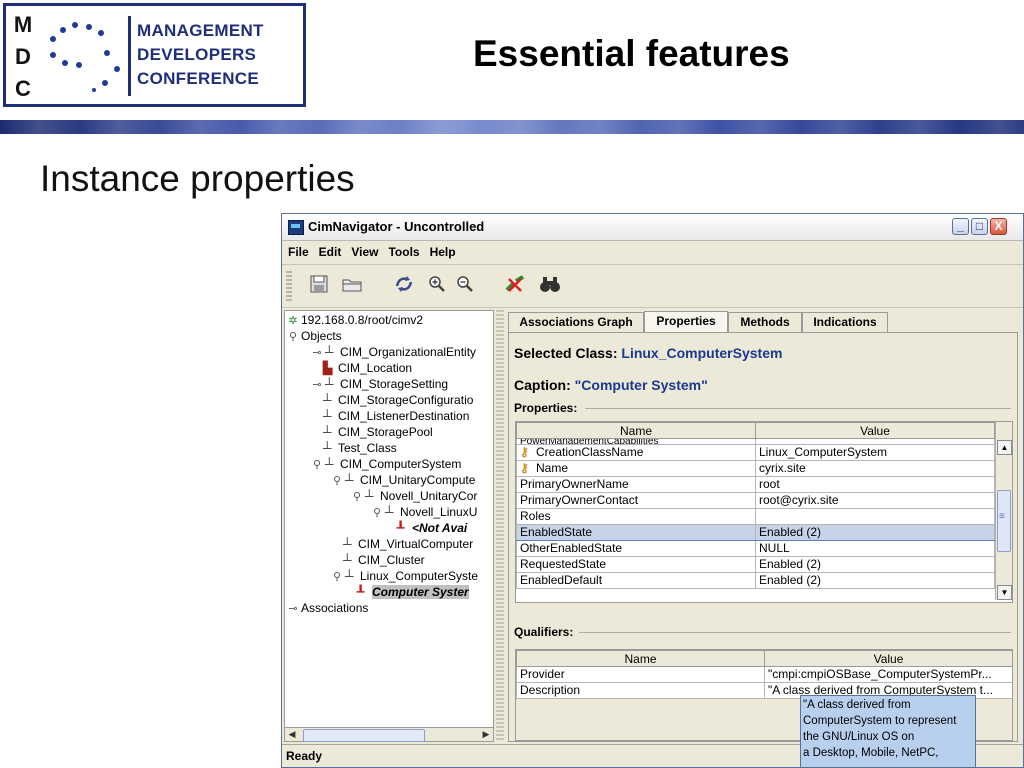 The height and width of the screenshot is (768, 1024). What do you see at coordinates (640, 658) in the screenshot?
I see `qualifiers-header-name: Name` at bounding box center [640, 658].